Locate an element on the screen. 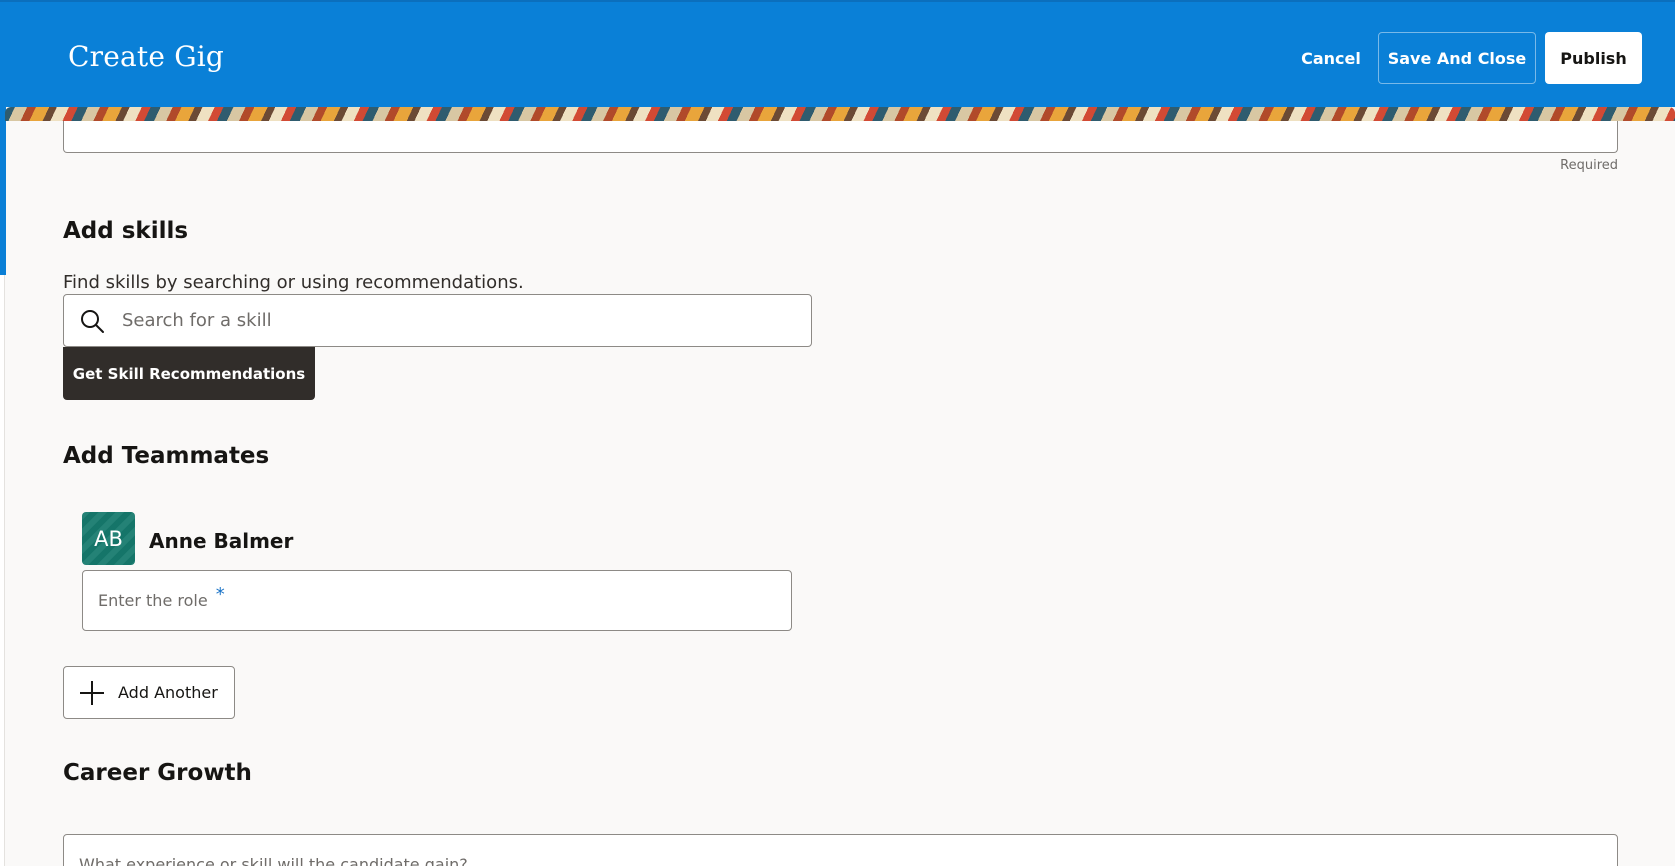 The height and width of the screenshot is (866, 1675). add-teammates-heading: Add Teammates is located at coordinates (166, 456).